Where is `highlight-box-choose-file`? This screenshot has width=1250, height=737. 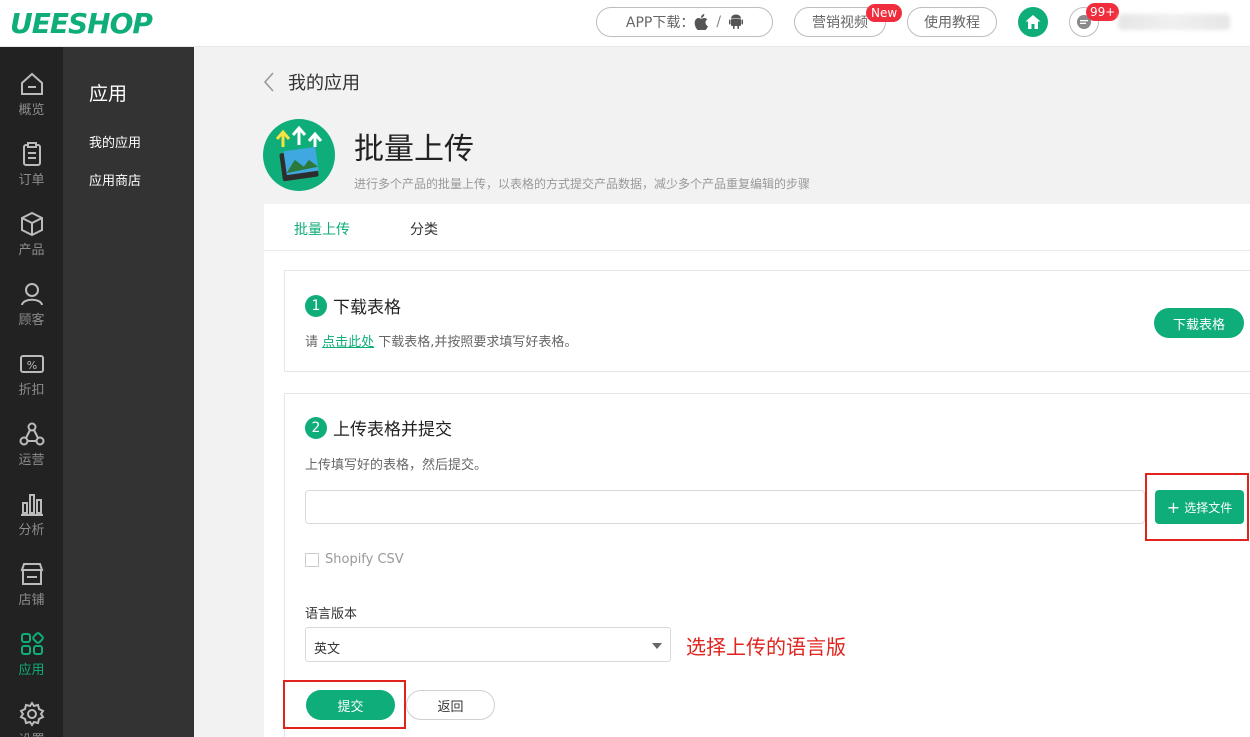 highlight-box-choose-file is located at coordinates (1197, 507).